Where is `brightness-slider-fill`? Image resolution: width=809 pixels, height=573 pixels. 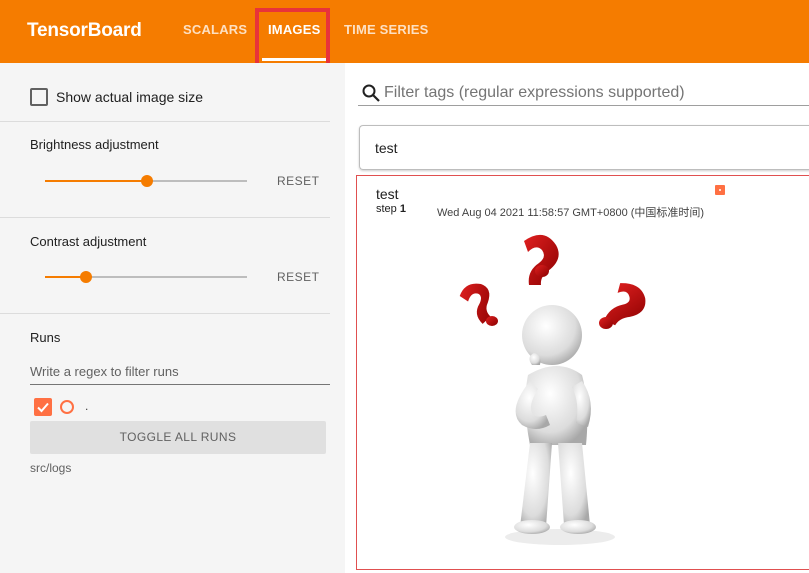 brightness-slider-fill is located at coordinates (96, 181).